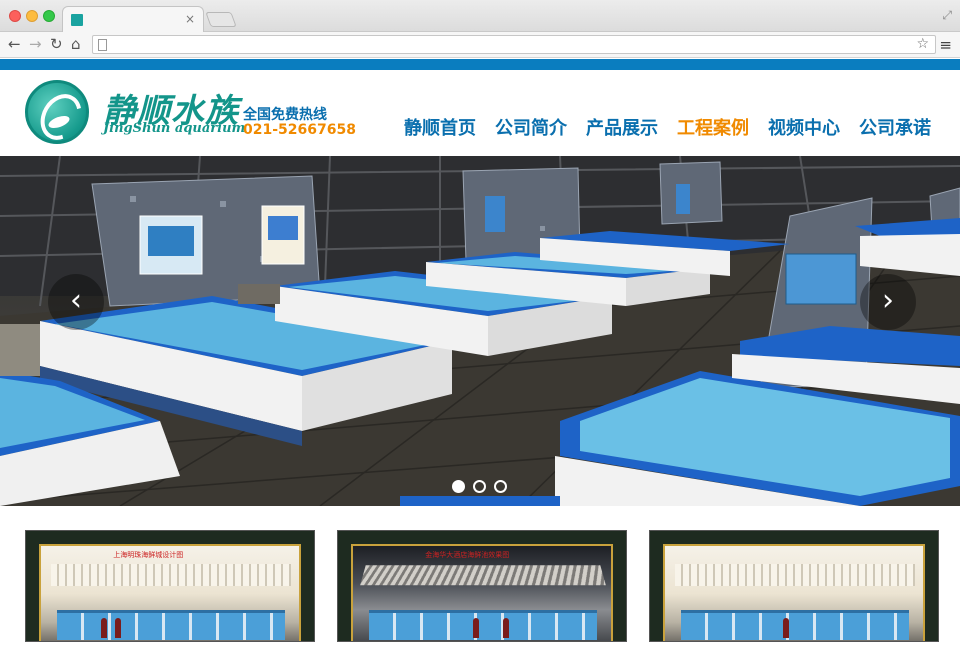 This screenshot has height=660, width=960. I want to click on fullscreen-icon: ⤢, so click(947, 15).